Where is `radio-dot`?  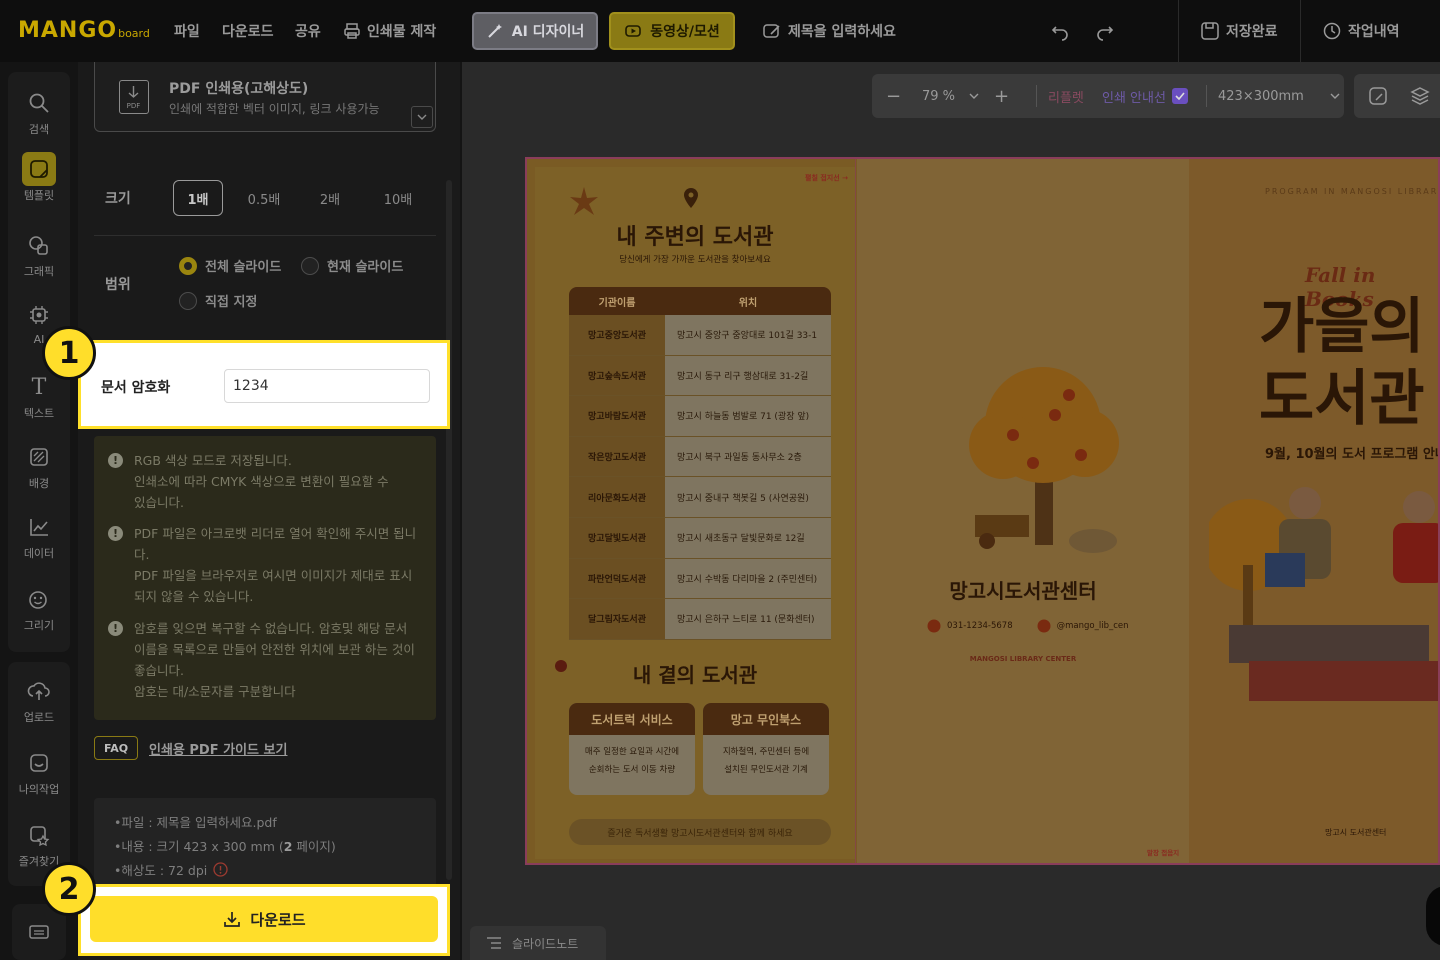 radio-dot is located at coordinates (188, 300).